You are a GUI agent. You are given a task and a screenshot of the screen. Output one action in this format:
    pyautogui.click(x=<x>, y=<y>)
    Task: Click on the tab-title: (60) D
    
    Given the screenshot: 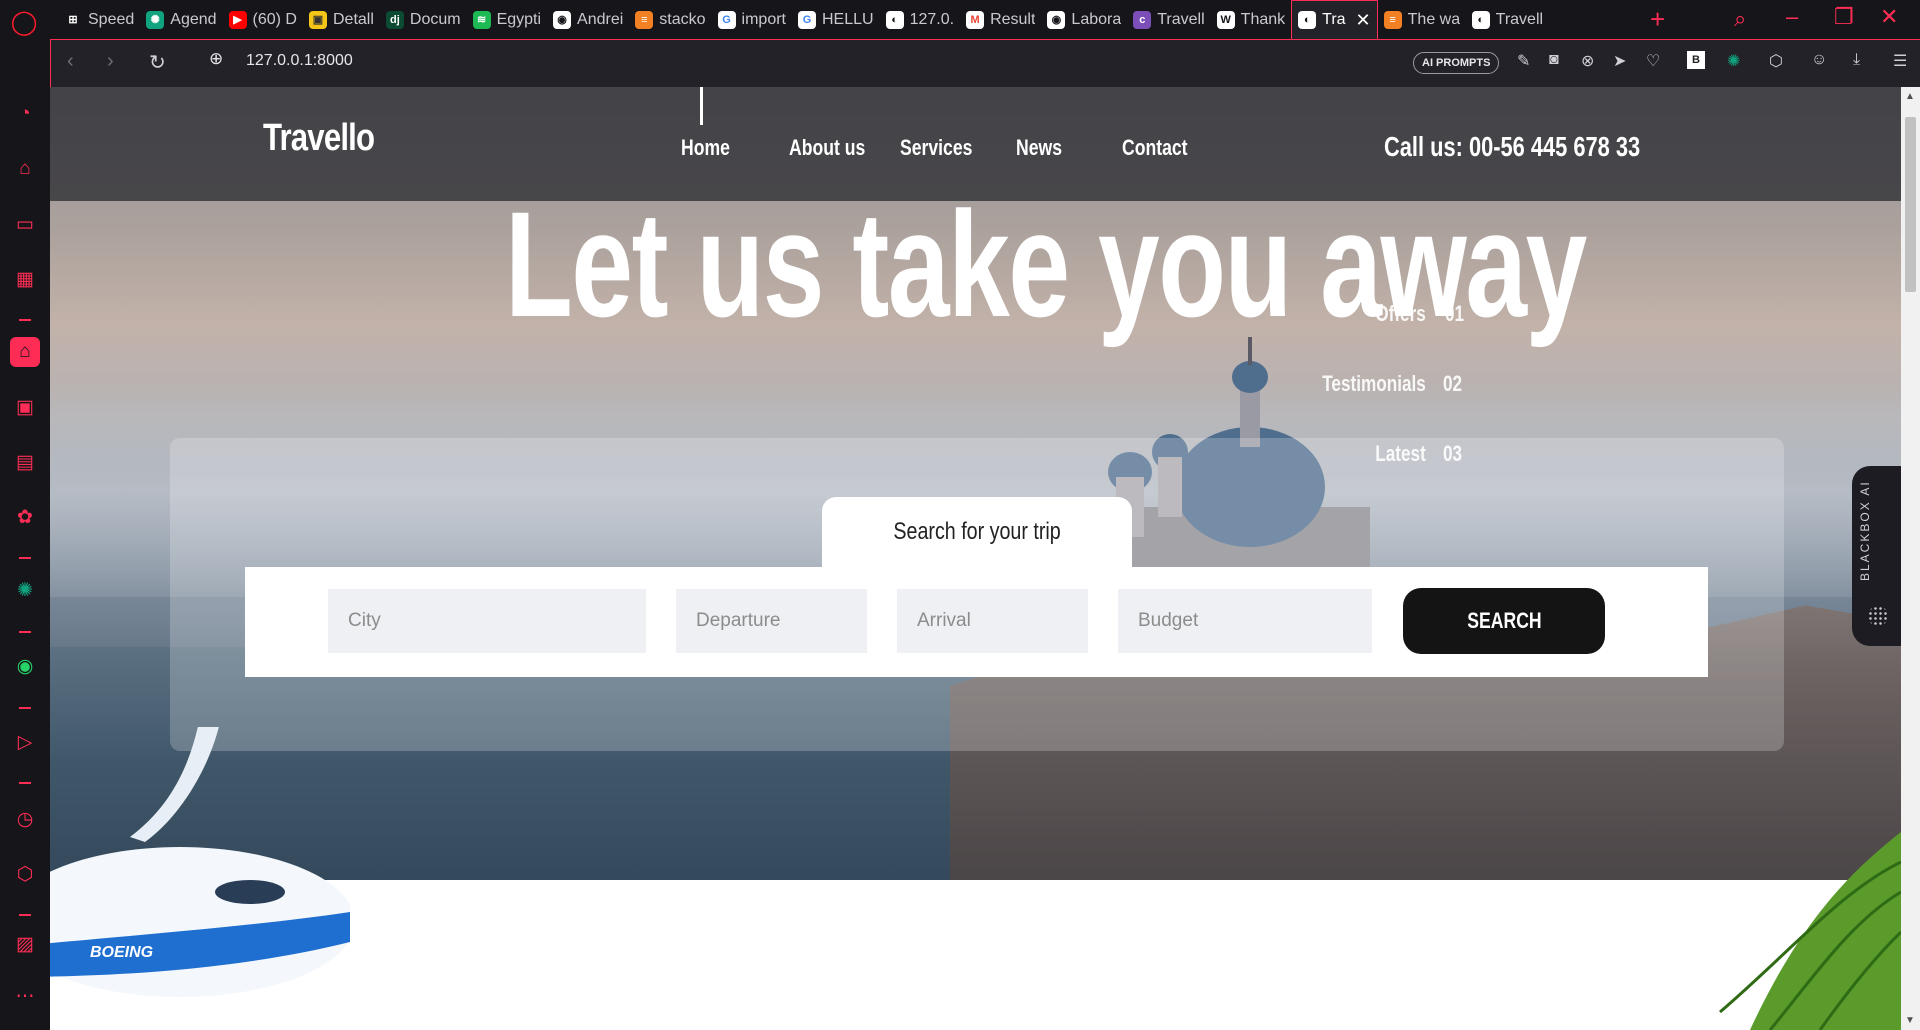 What is the action you would take?
    pyautogui.click(x=274, y=19)
    